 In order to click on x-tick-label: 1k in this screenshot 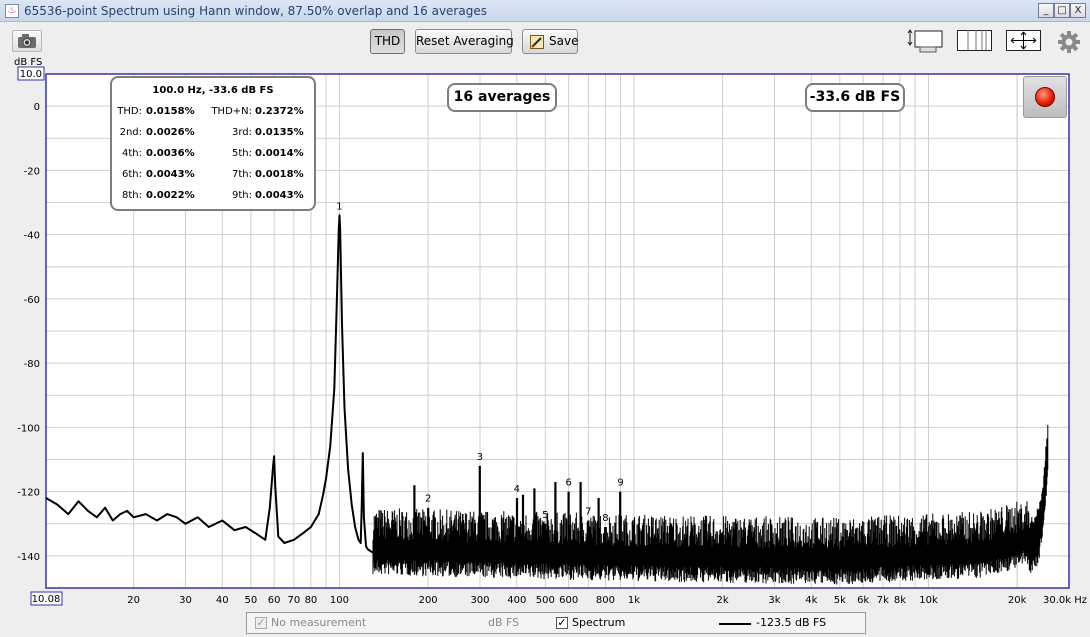, I will do `click(634, 600)`.